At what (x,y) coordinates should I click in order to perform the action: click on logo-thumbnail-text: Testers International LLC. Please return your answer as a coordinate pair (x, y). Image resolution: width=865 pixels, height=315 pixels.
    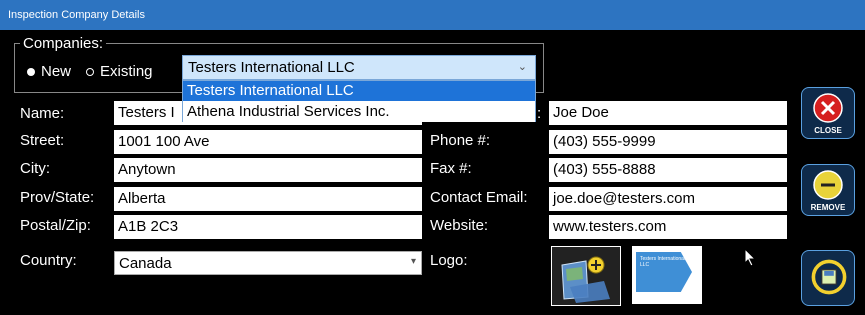
    Looking at the image, I should click on (664, 272).